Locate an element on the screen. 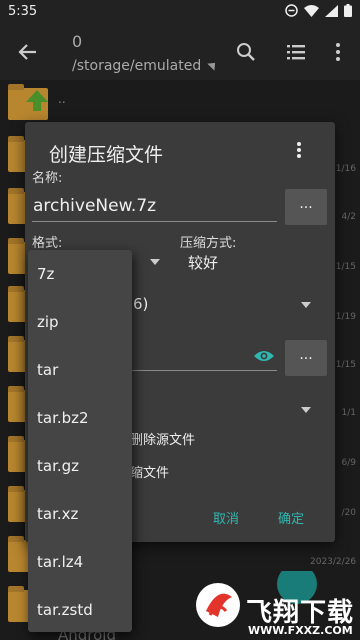 The height and width of the screenshot is (640, 360). status-time: 5:35 is located at coordinates (23, 11).